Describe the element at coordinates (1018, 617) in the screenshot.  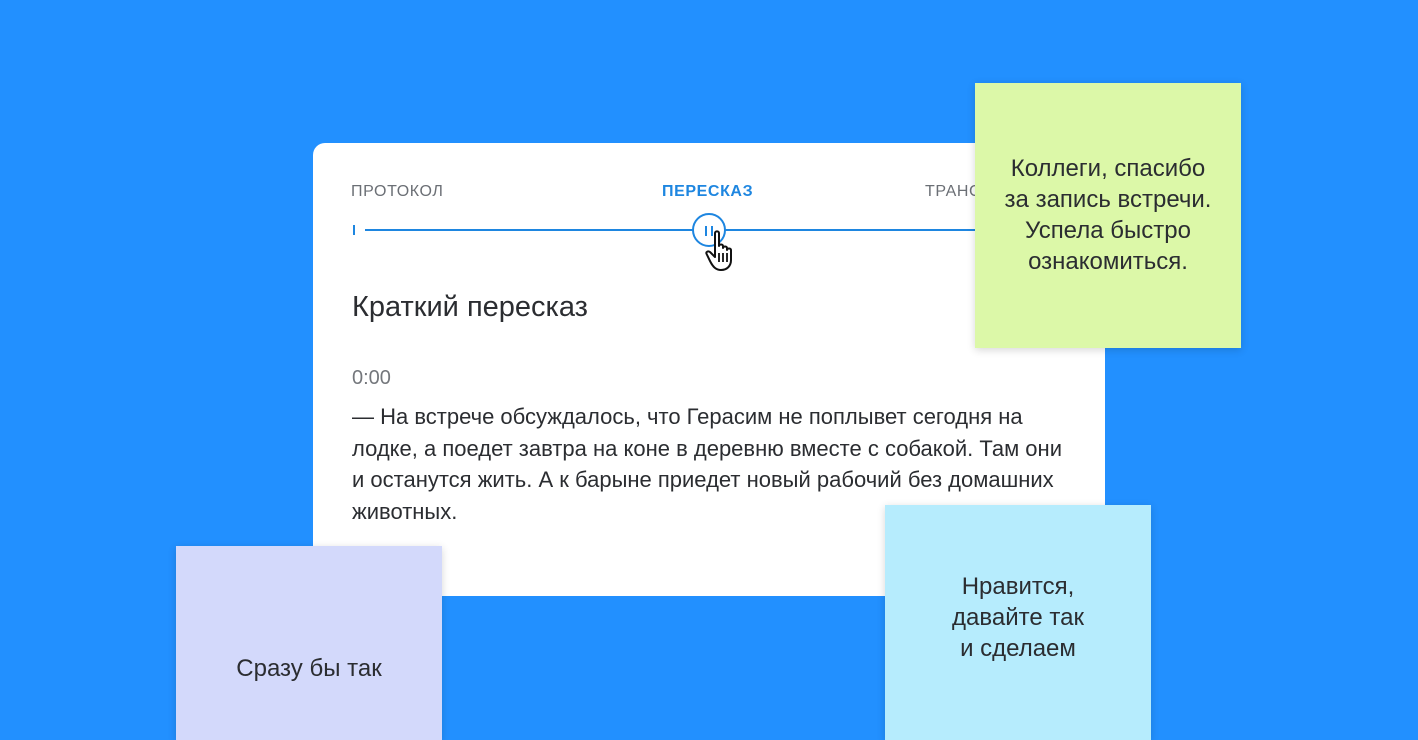
I see `sticky-note-text: Нравится, давайте так и сделаем` at that location.